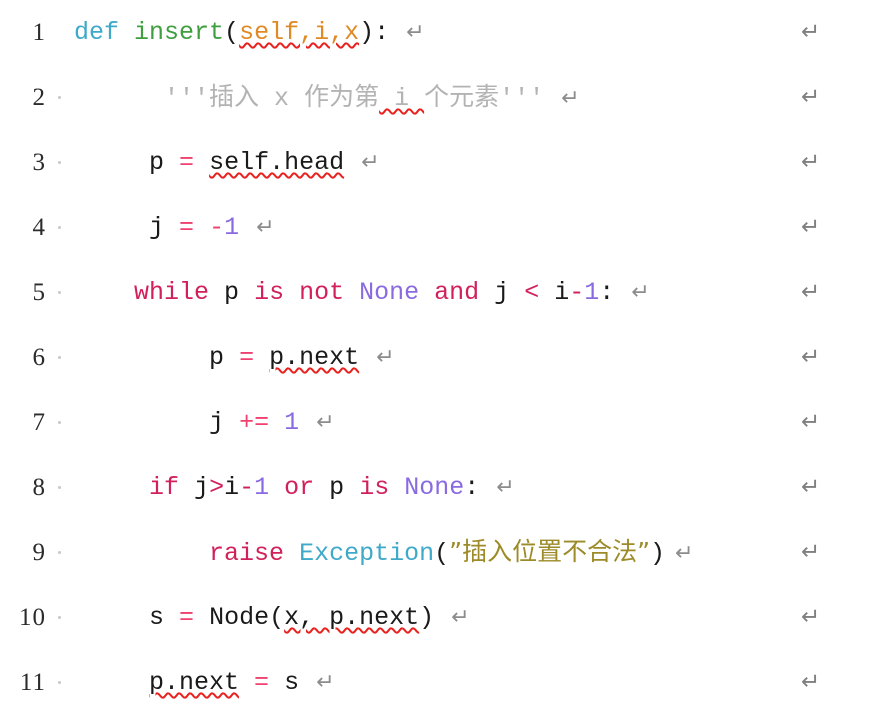 Image resolution: width=877 pixels, height=721 pixels. What do you see at coordinates (299, 32) in the screenshot?
I see `code-token: self,i,x` at bounding box center [299, 32].